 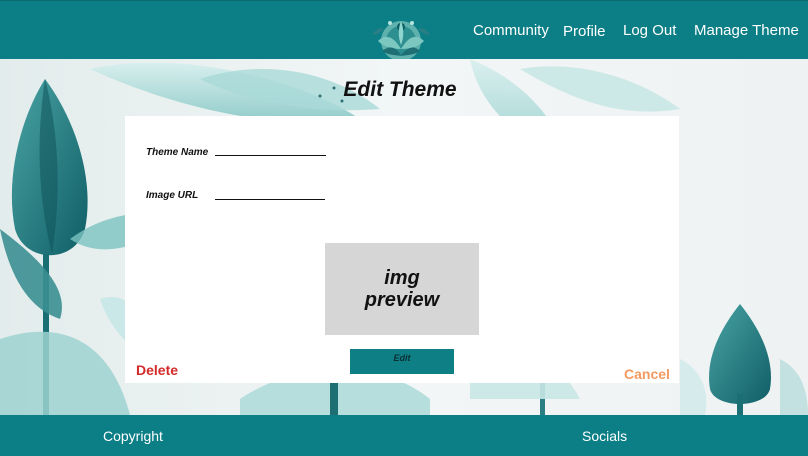 What do you see at coordinates (270, 155) in the screenshot?
I see `theme-name-input` at bounding box center [270, 155].